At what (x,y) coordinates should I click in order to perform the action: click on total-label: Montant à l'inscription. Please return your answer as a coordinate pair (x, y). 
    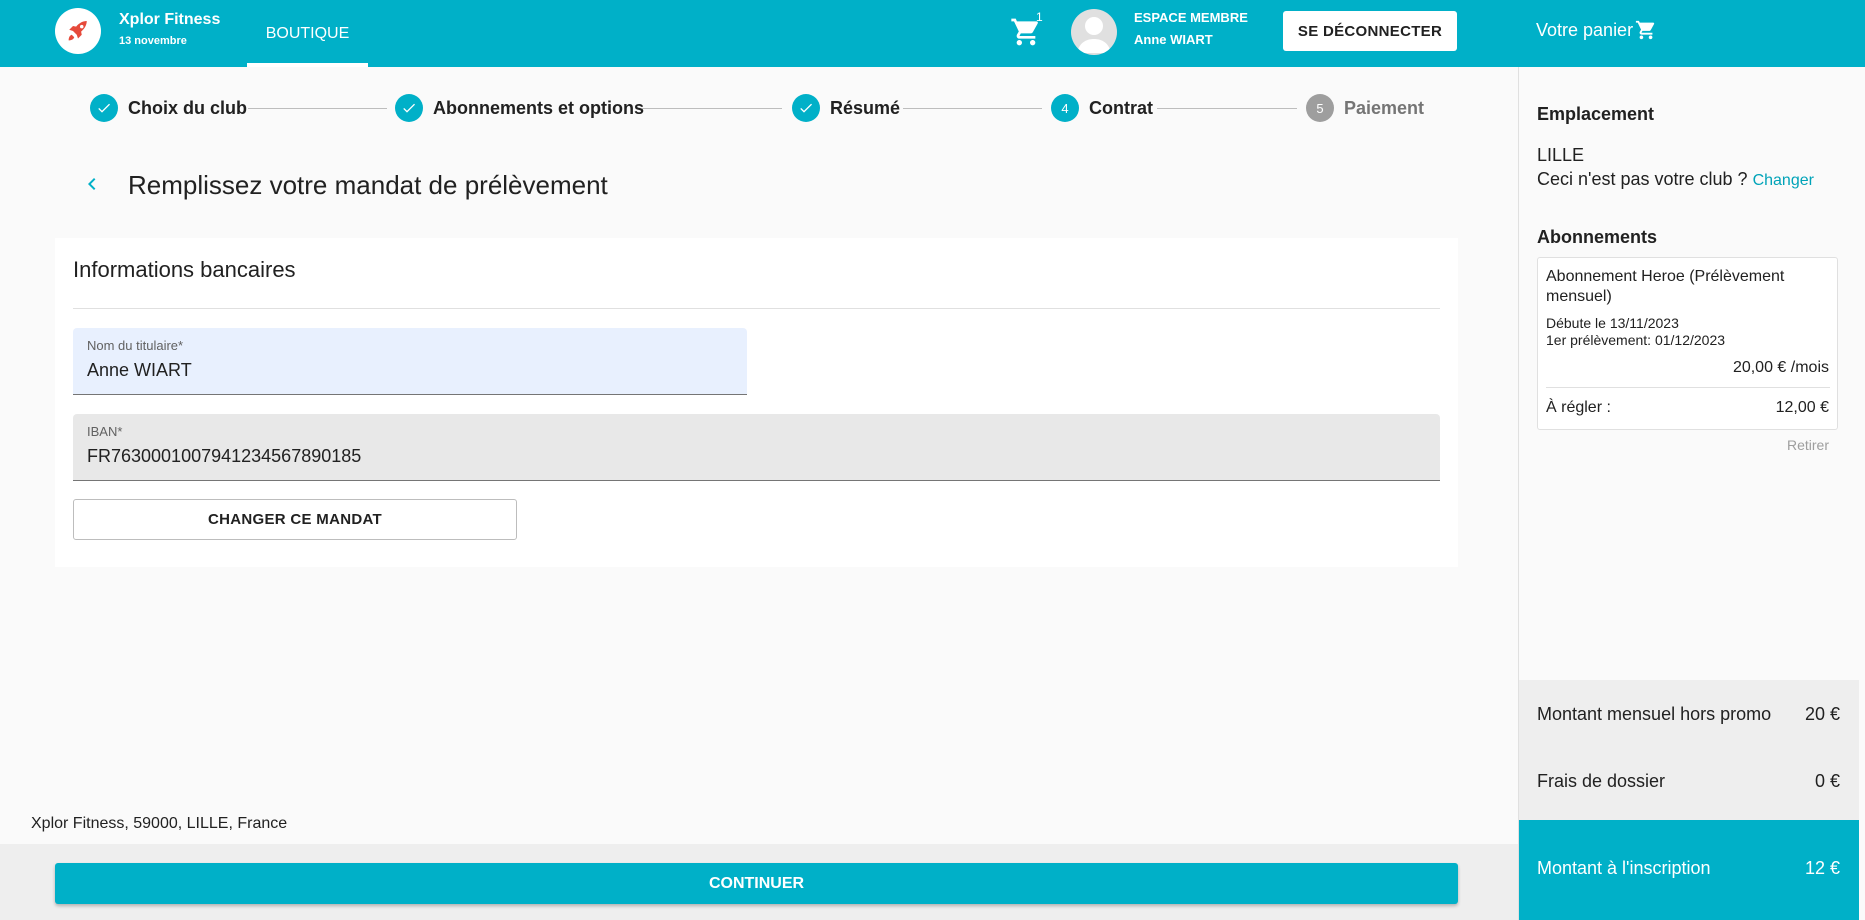
    Looking at the image, I should click on (1624, 868).